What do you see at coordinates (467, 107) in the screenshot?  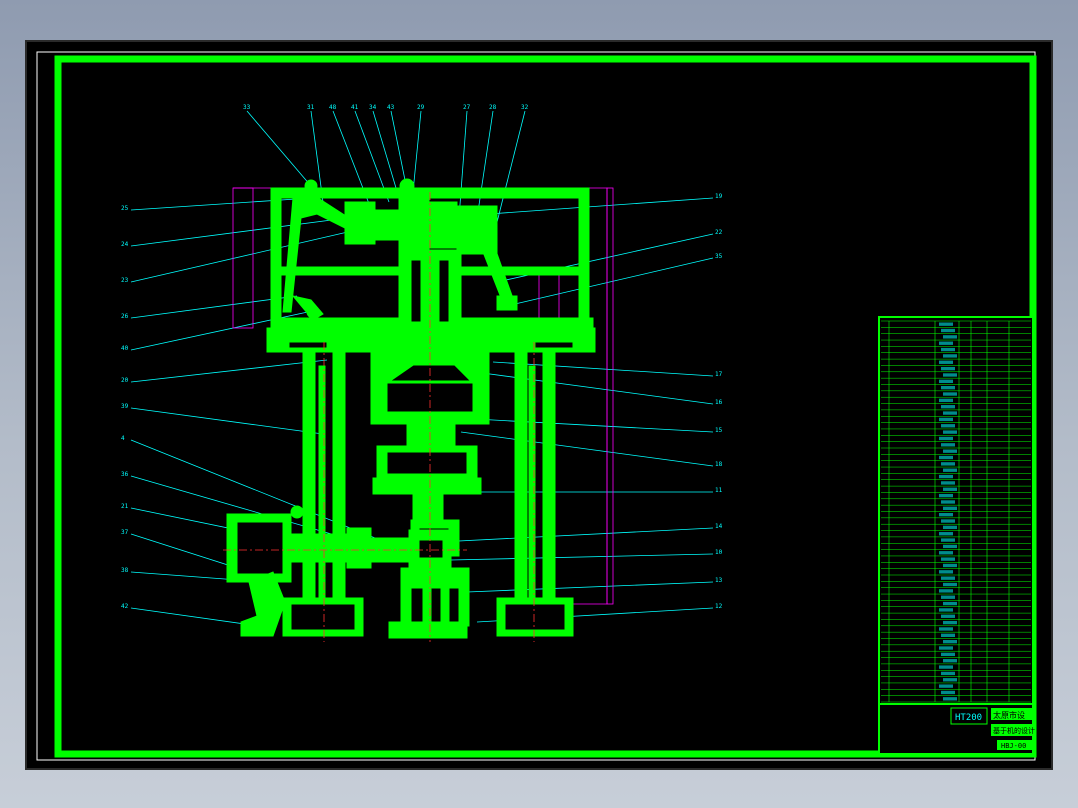 I see `callout-top-7: 27` at bounding box center [467, 107].